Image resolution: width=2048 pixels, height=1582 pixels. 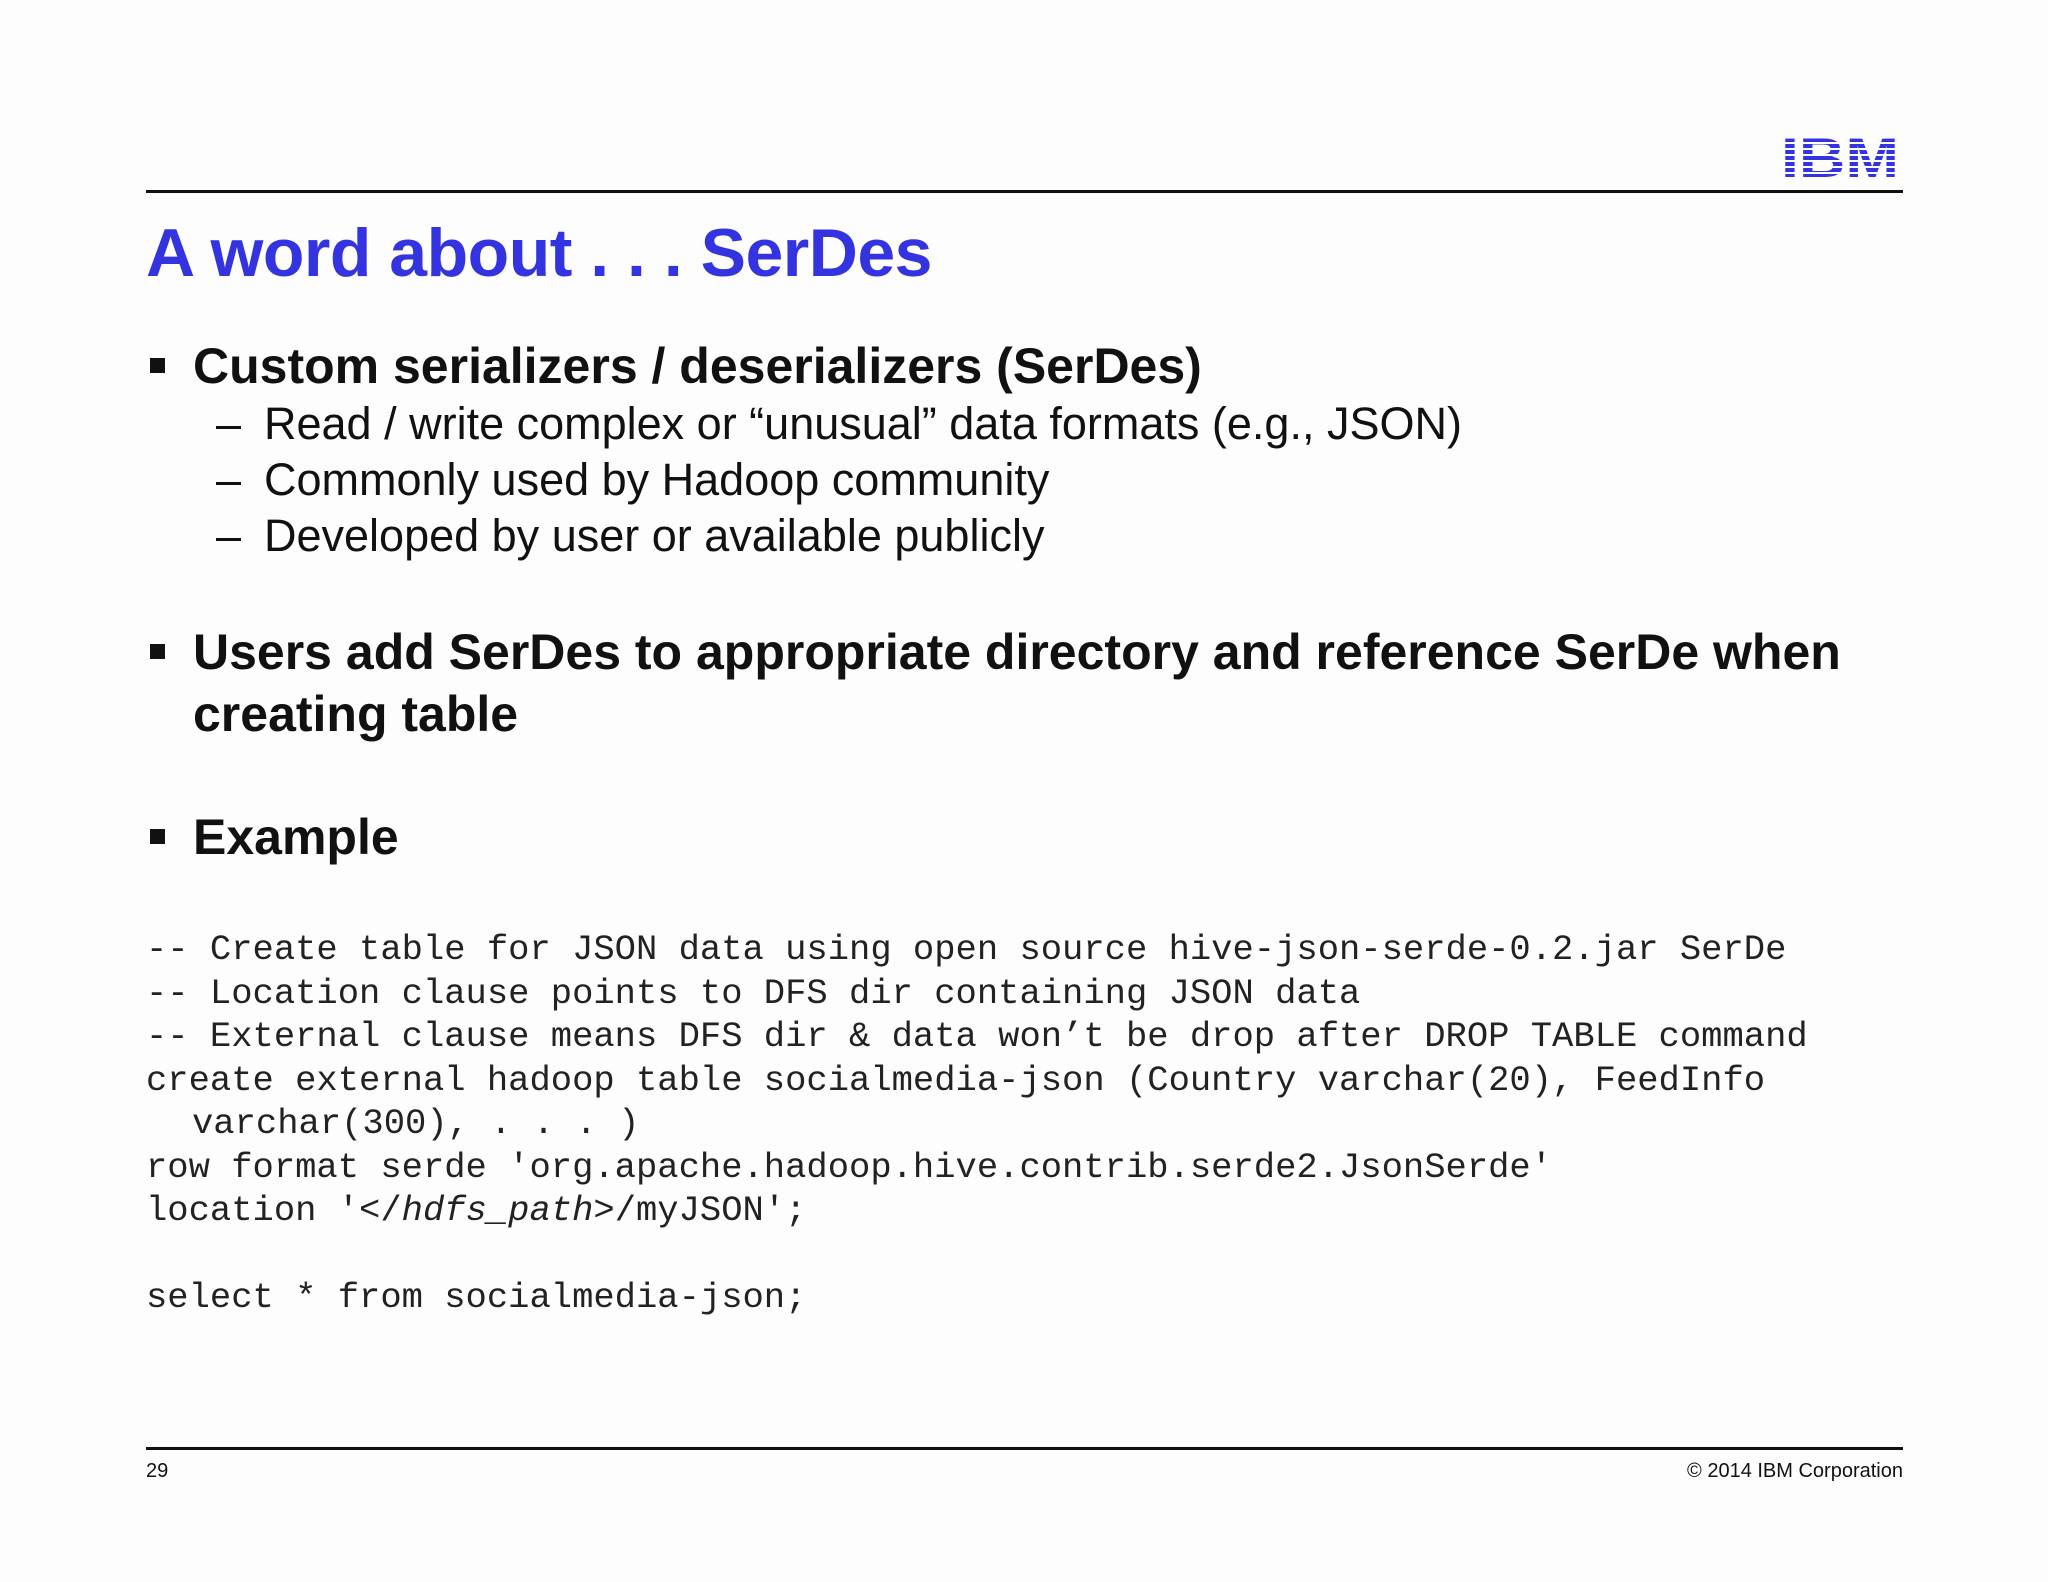 What do you see at coordinates (1024, 191) in the screenshot?
I see `header-divider` at bounding box center [1024, 191].